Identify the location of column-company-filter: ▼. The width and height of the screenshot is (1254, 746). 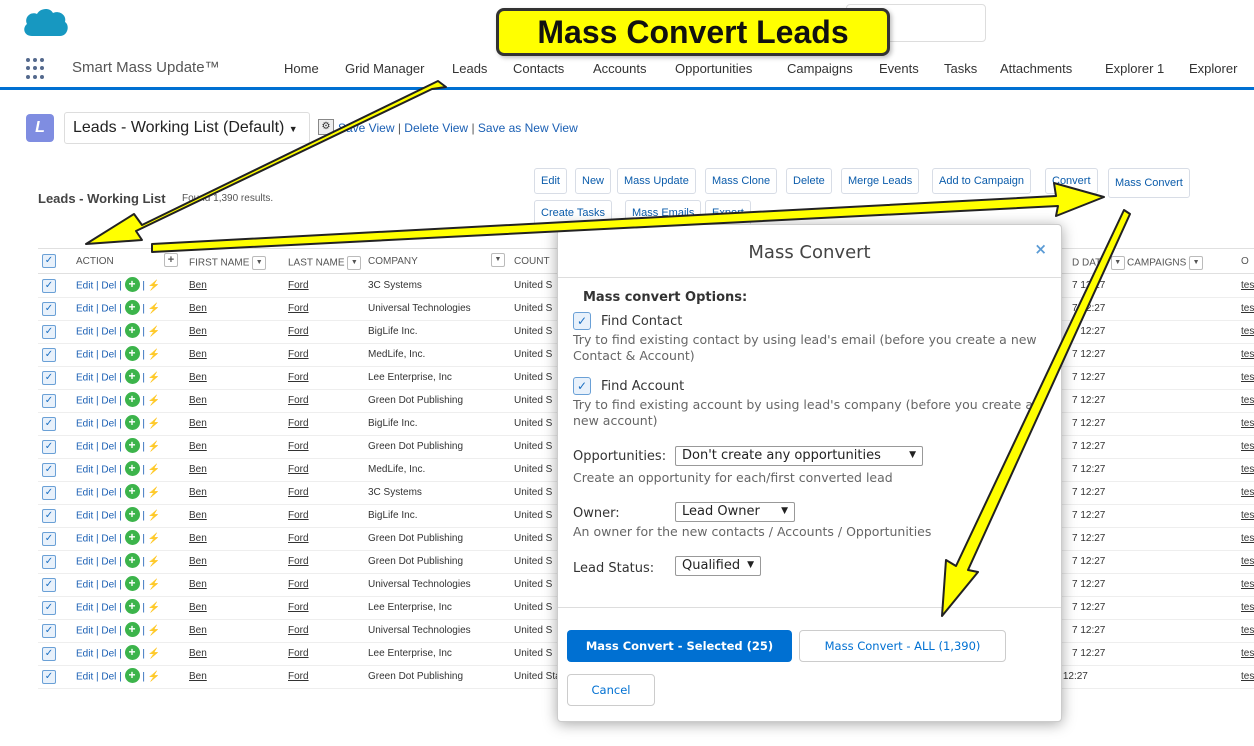
(498, 260).